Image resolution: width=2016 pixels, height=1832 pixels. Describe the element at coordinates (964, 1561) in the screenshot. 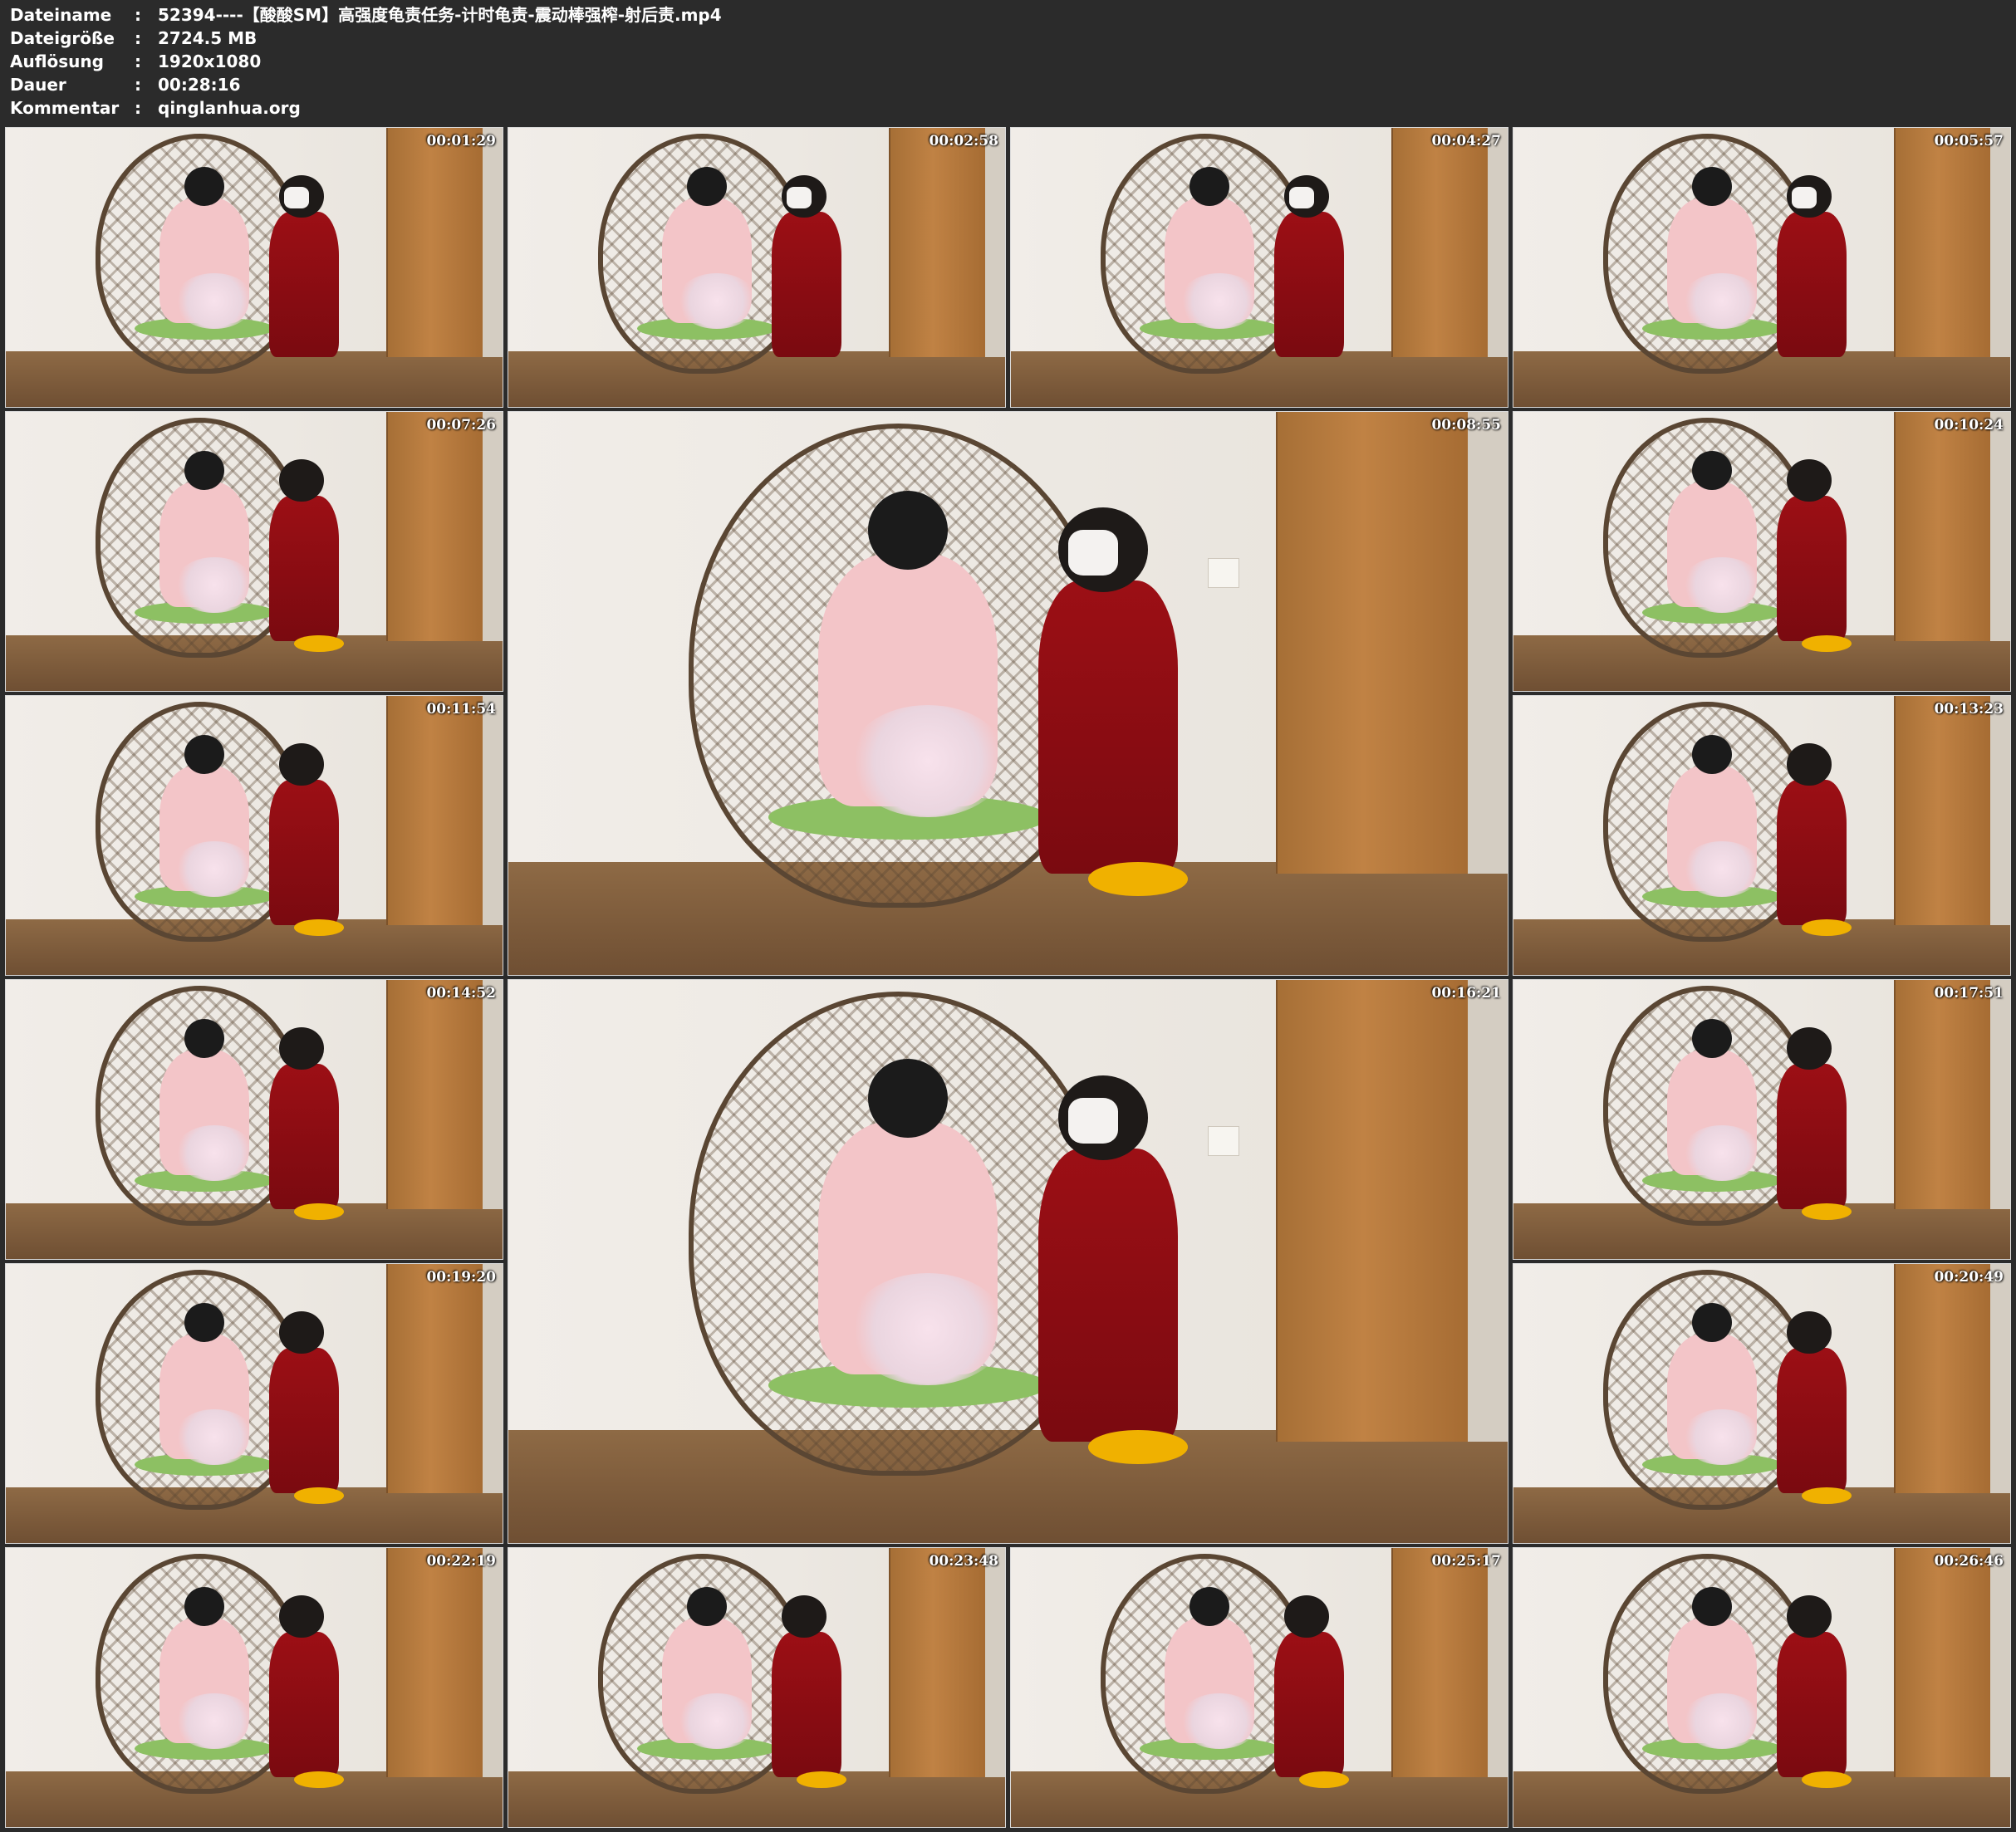

I see `thumbnail-timestamp: 00:23:48` at that location.